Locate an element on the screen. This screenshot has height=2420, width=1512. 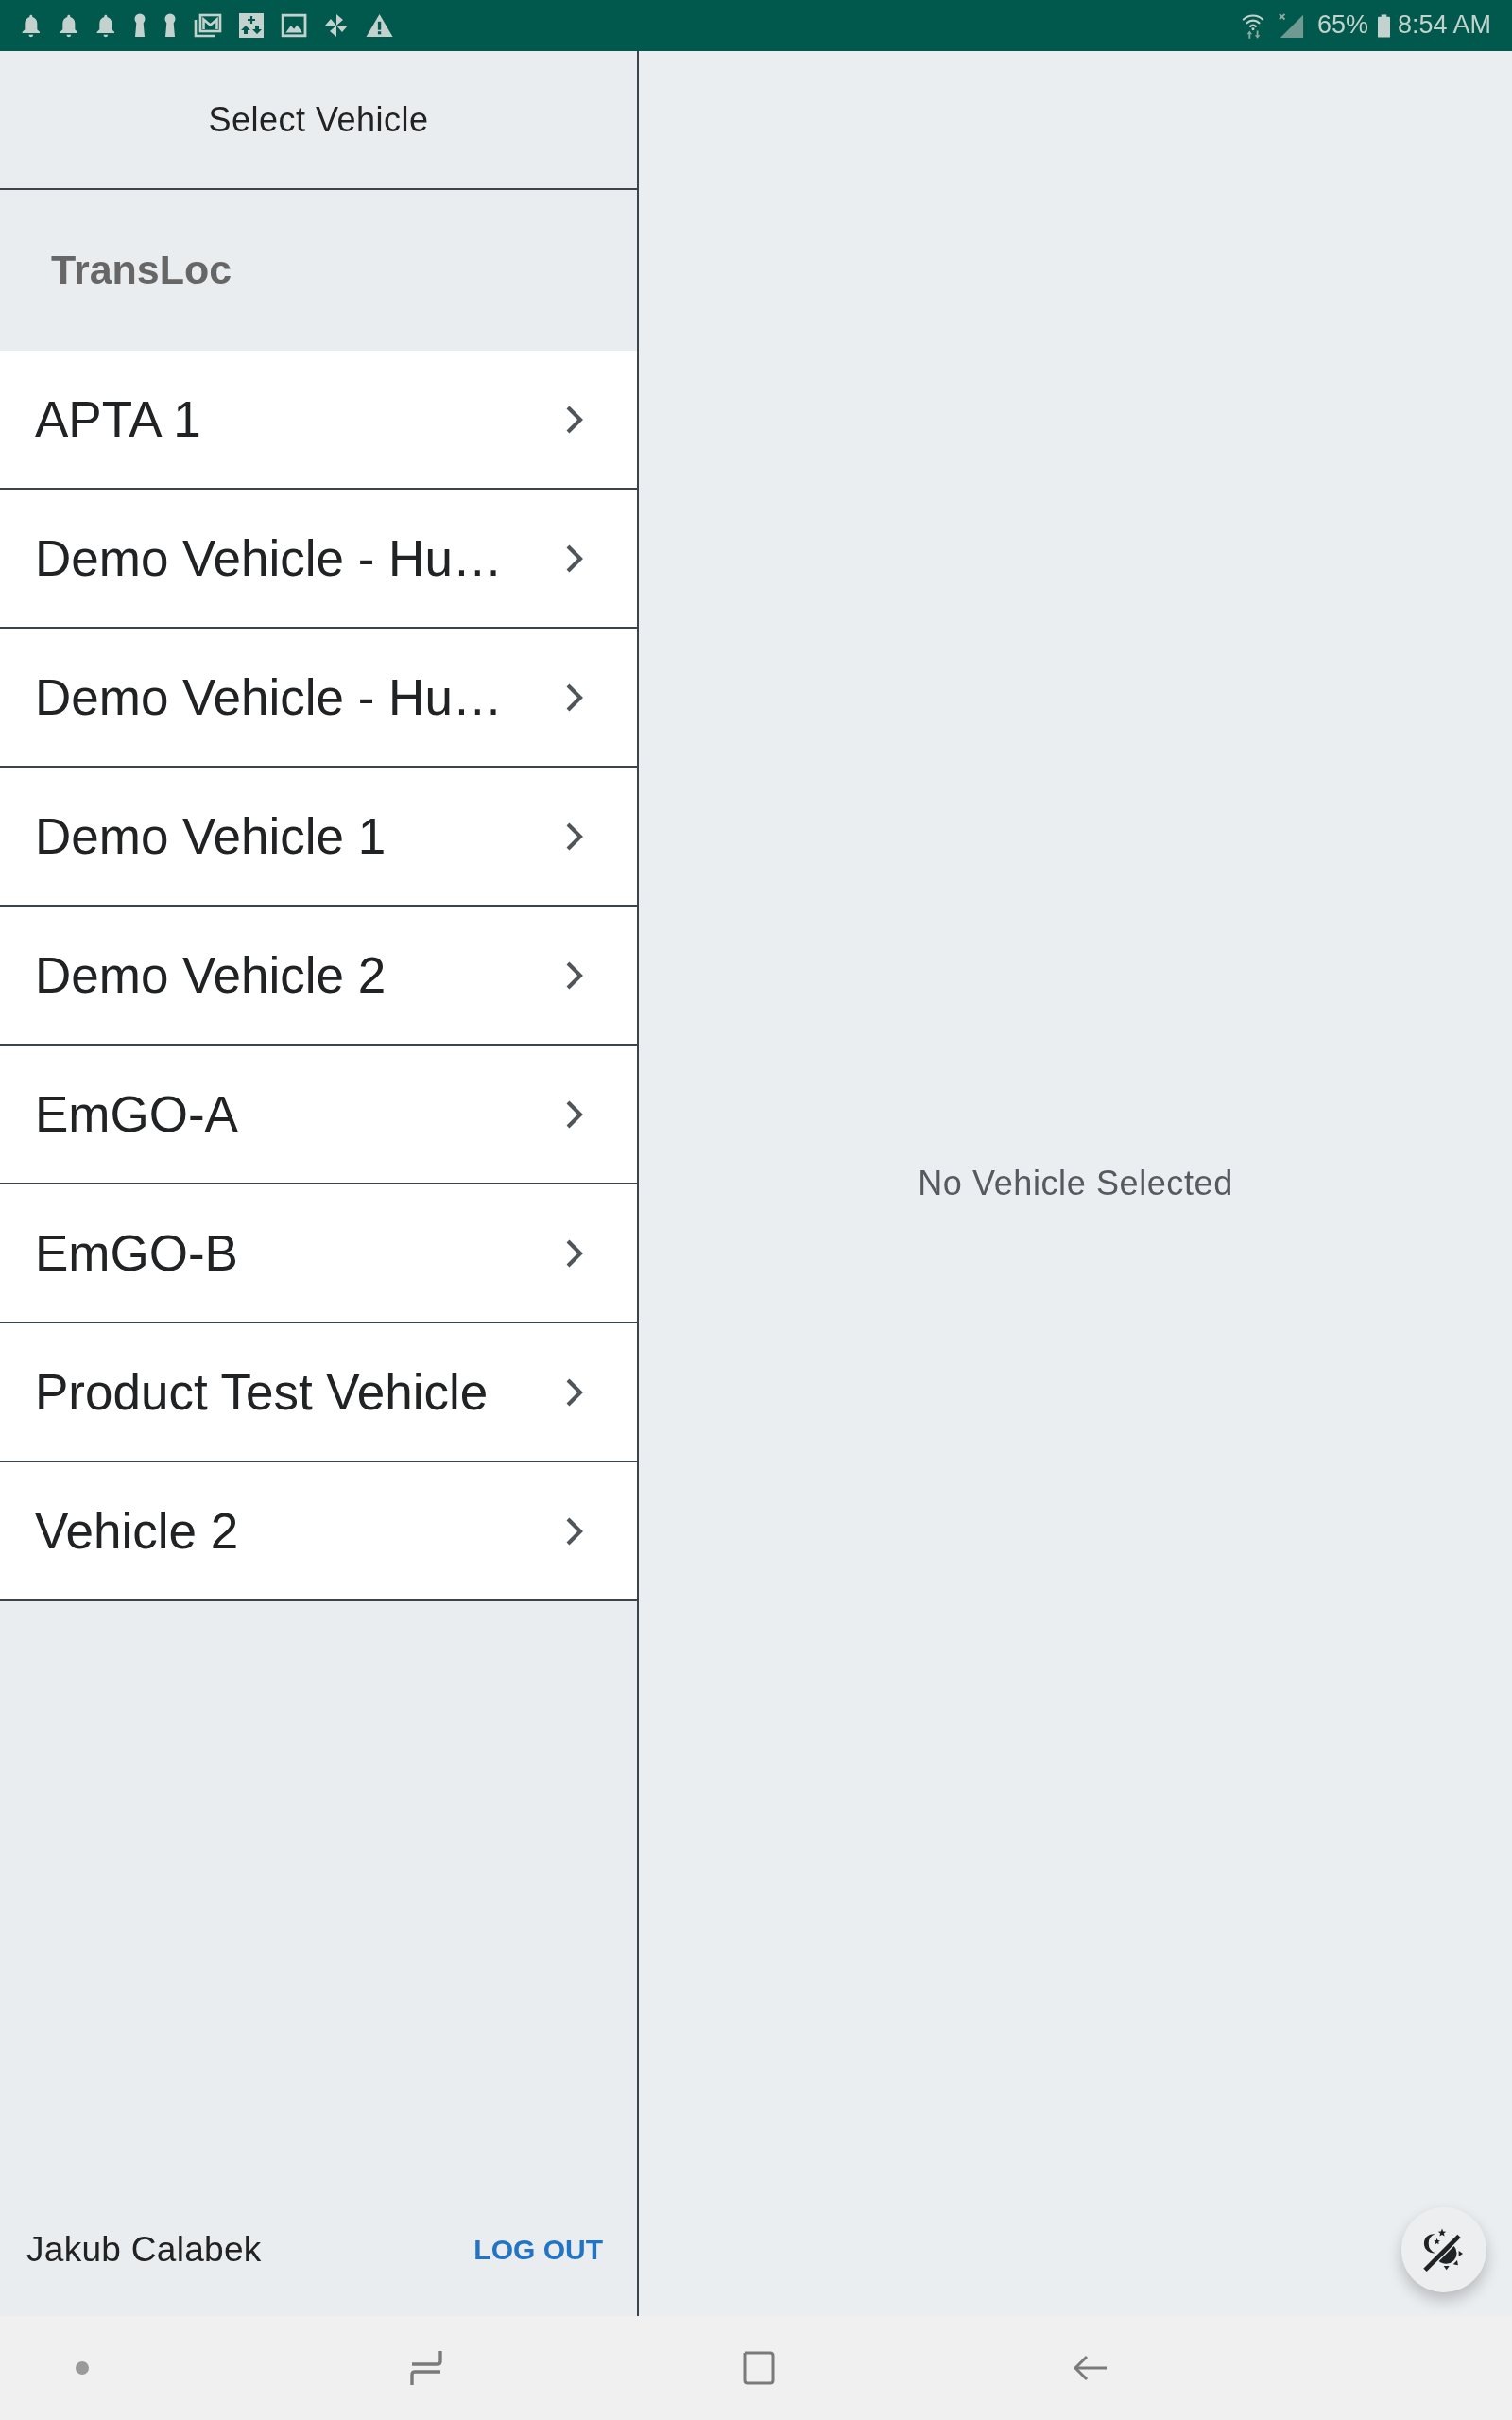
plus-arrows-icon is located at coordinates (251, 26).